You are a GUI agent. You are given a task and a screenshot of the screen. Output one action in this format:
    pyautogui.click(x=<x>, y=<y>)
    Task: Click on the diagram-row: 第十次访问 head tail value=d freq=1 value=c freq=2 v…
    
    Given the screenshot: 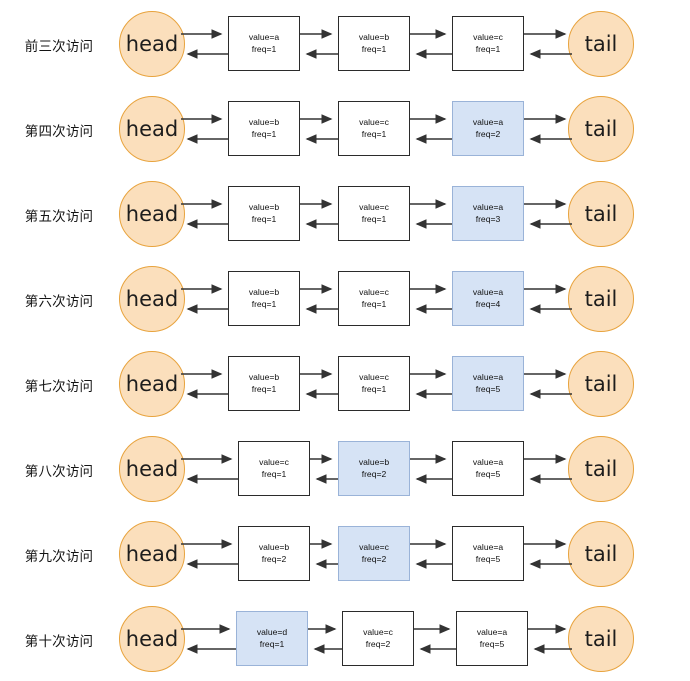 What is the action you would take?
    pyautogui.click(x=345, y=638)
    